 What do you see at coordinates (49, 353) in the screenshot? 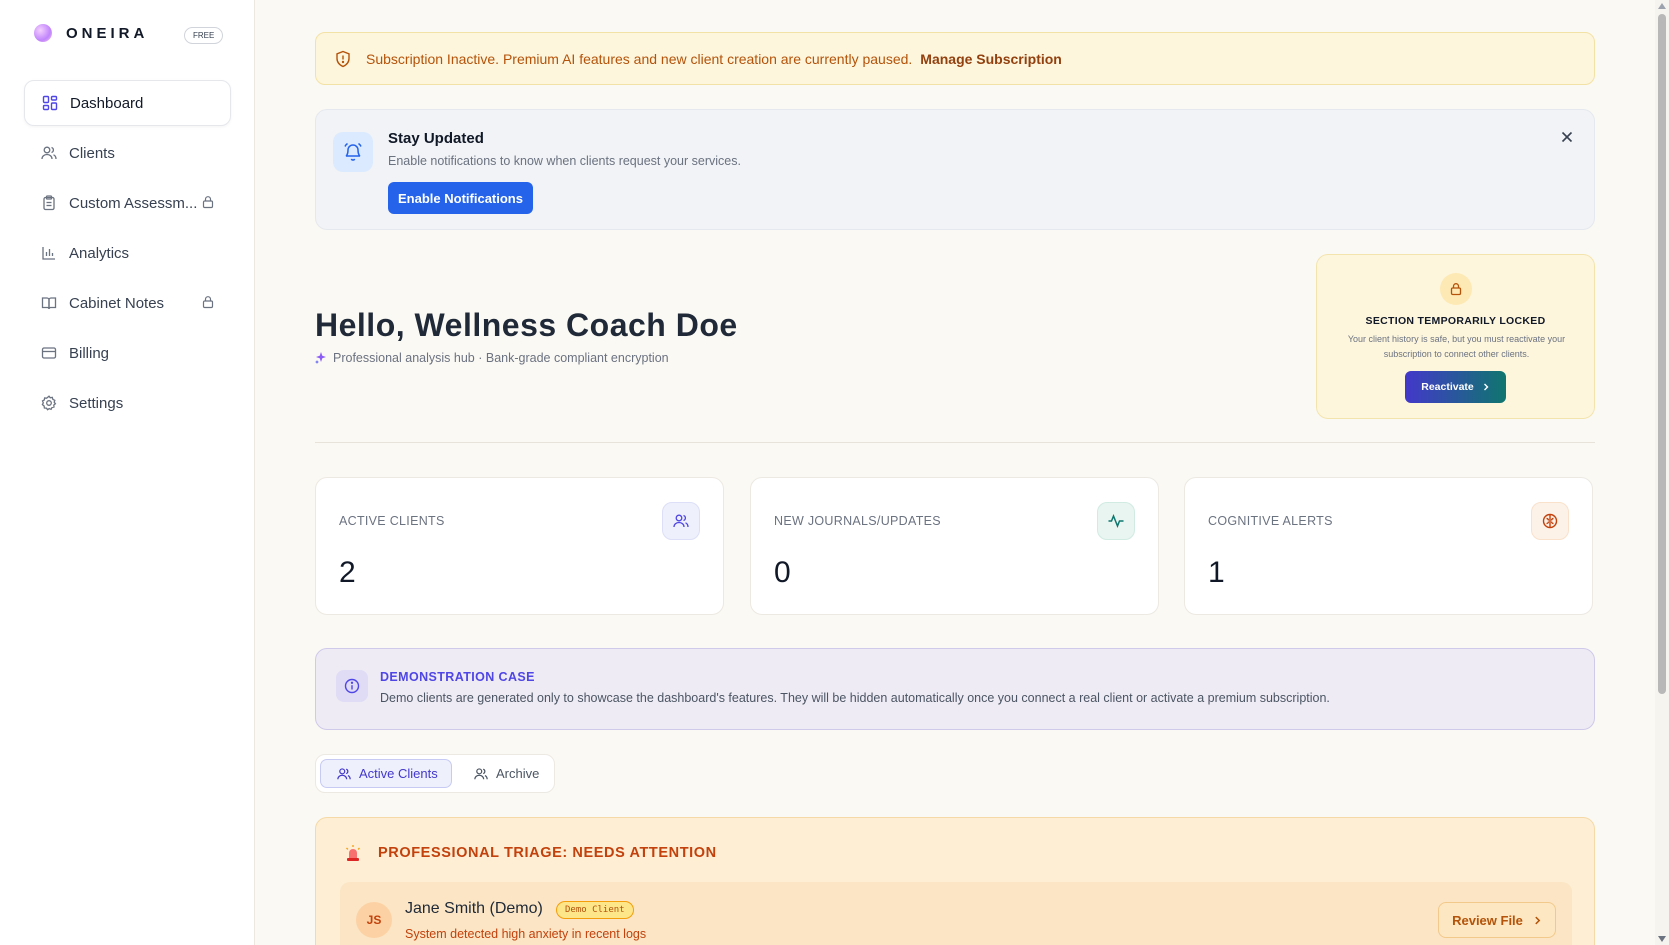
I see `credit-card-icon` at bounding box center [49, 353].